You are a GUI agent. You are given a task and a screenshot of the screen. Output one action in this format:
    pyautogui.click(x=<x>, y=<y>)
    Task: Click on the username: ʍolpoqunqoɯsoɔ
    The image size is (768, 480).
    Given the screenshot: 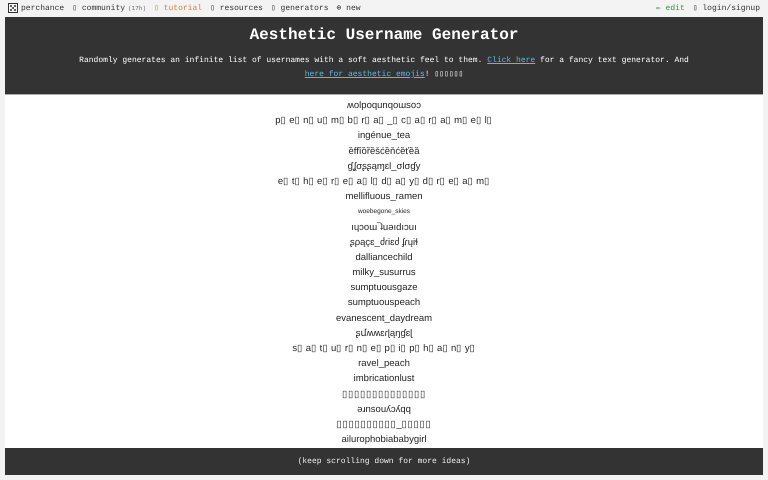 What is the action you would take?
    pyautogui.click(x=384, y=106)
    